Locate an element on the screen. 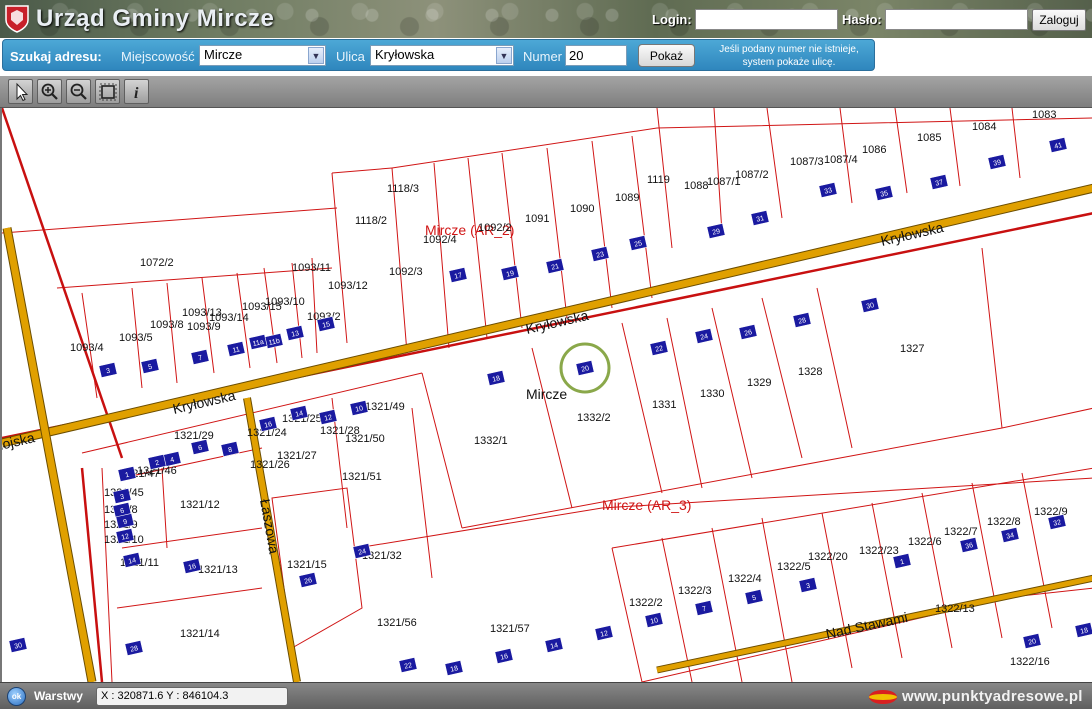  address-point-marker: 13 is located at coordinates (295, 333).